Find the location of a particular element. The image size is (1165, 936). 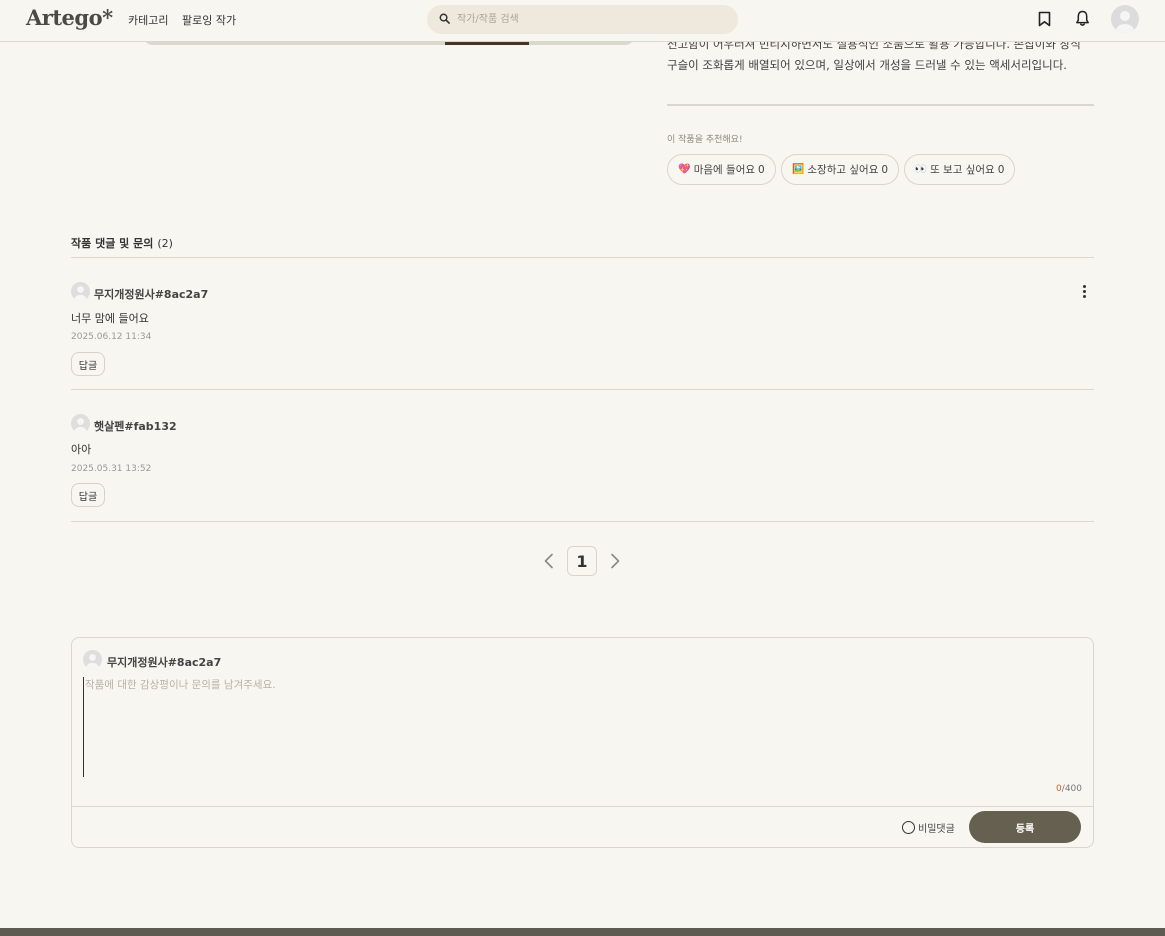

top-header: Artego* 카테고리 팔로잉 작가 is located at coordinates (582, 21).